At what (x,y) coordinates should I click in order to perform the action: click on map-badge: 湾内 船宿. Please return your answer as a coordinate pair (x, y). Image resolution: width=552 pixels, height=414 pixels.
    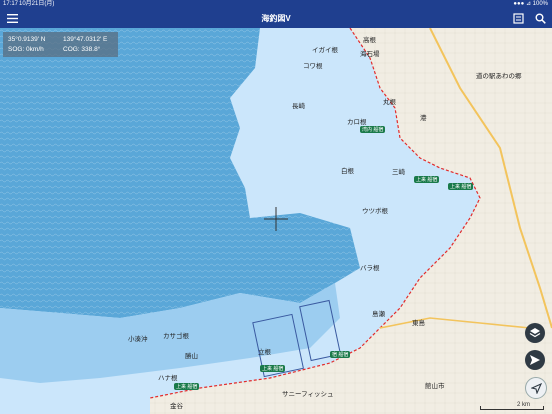
    Looking at the image, I should click on (373, 129).